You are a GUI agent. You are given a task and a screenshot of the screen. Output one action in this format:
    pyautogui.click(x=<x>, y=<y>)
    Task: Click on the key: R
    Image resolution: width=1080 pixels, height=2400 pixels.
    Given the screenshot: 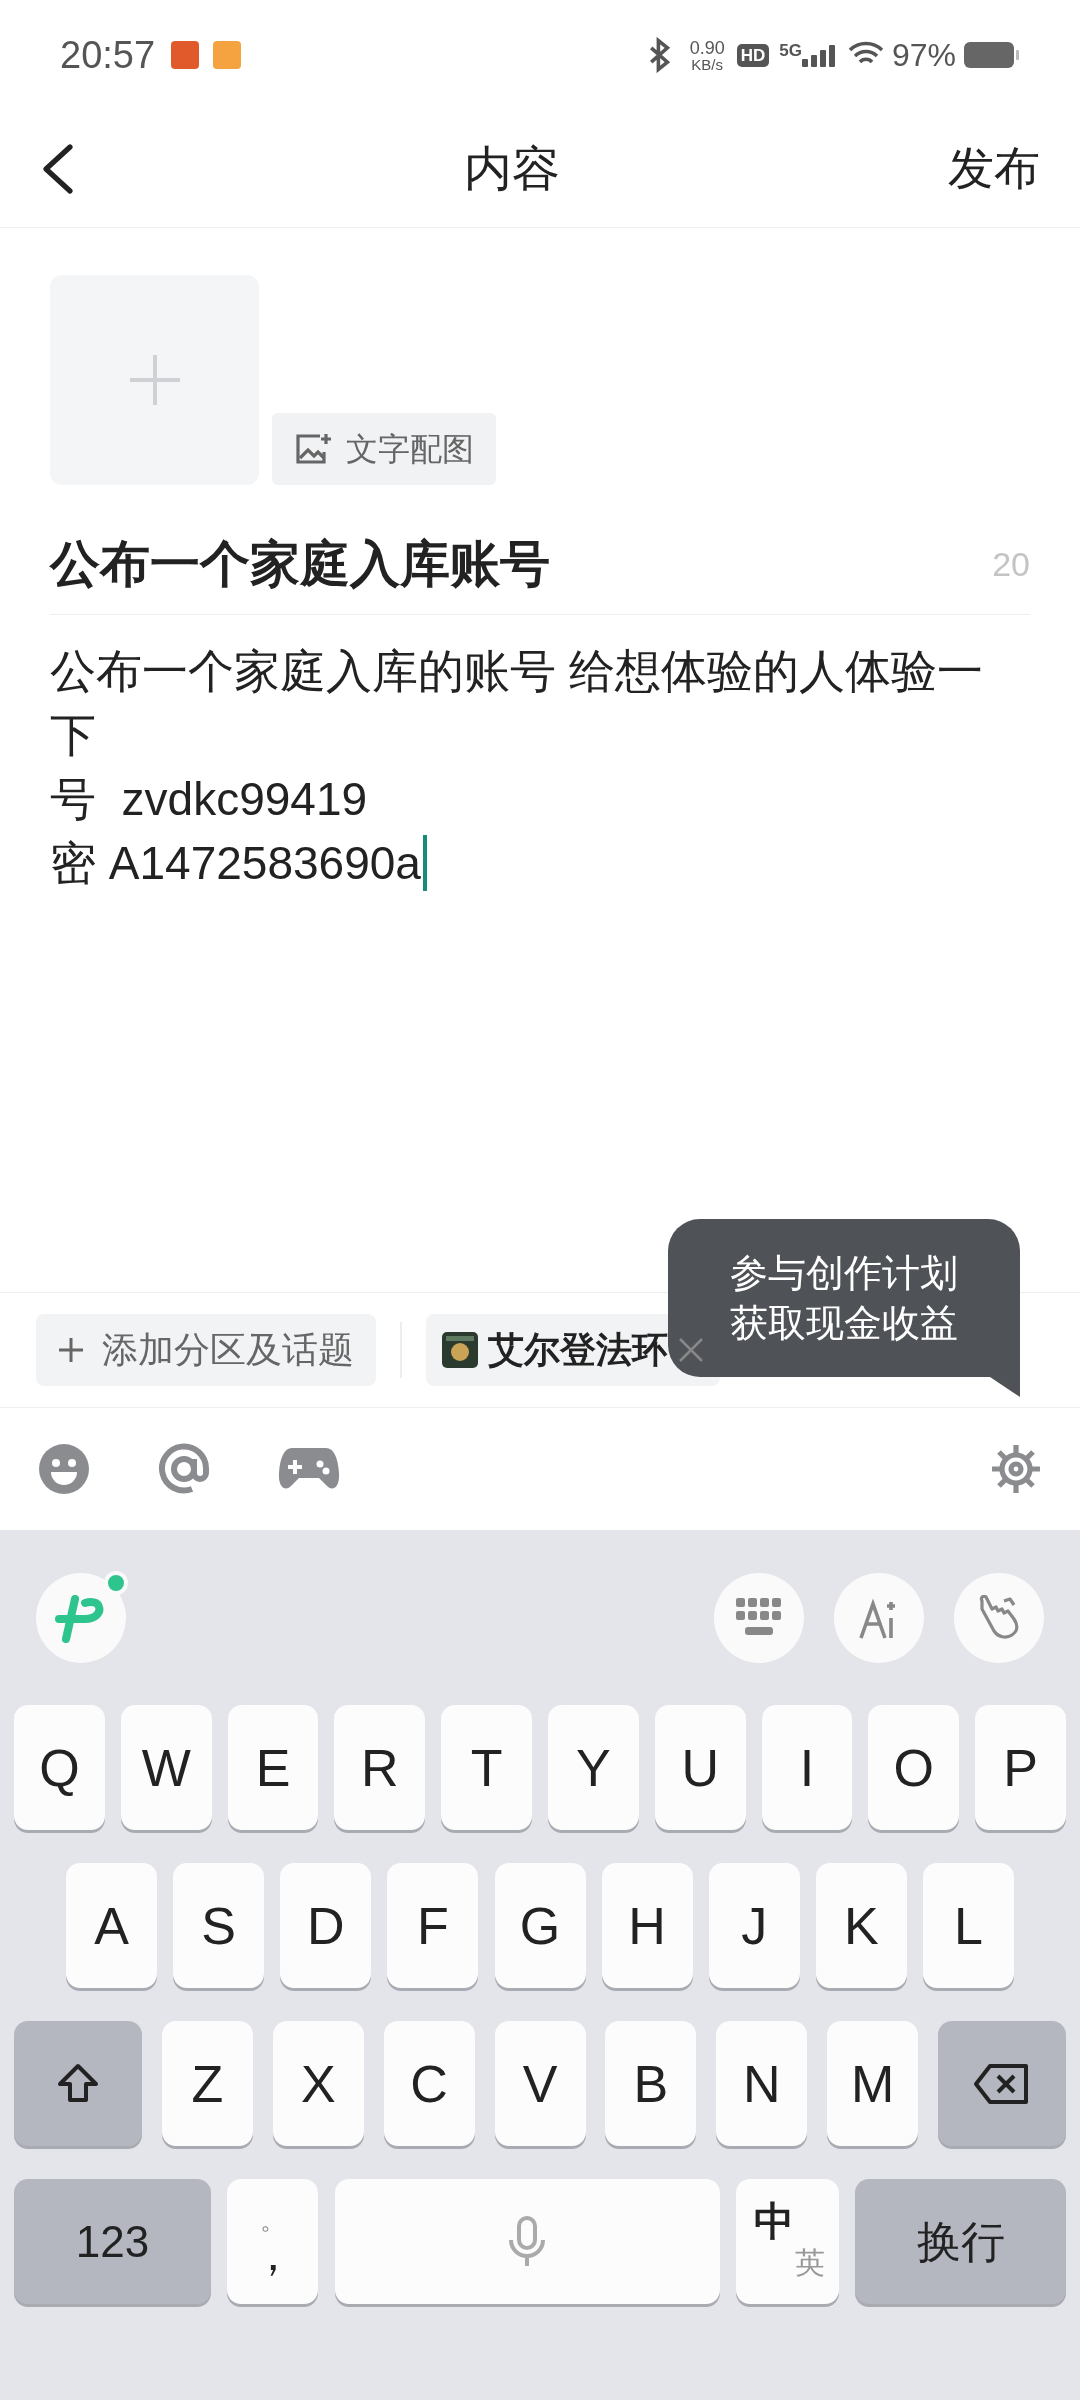 What is the action you would take?
    pyautogui.click(x=380, y=1767)
    